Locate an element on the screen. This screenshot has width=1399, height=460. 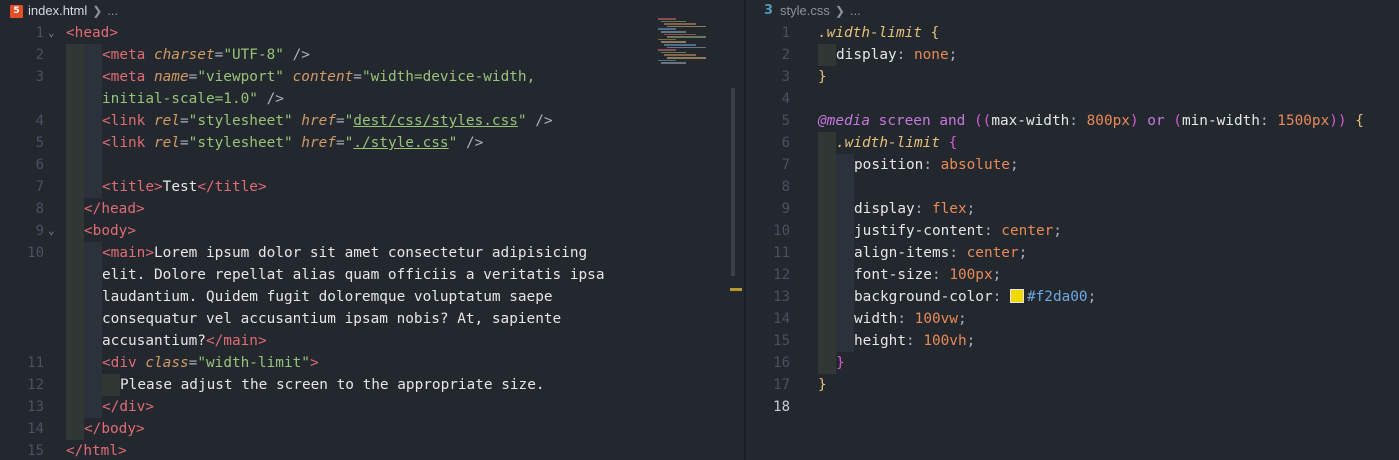
code-line: 6 is located at coordinates (372, 165).